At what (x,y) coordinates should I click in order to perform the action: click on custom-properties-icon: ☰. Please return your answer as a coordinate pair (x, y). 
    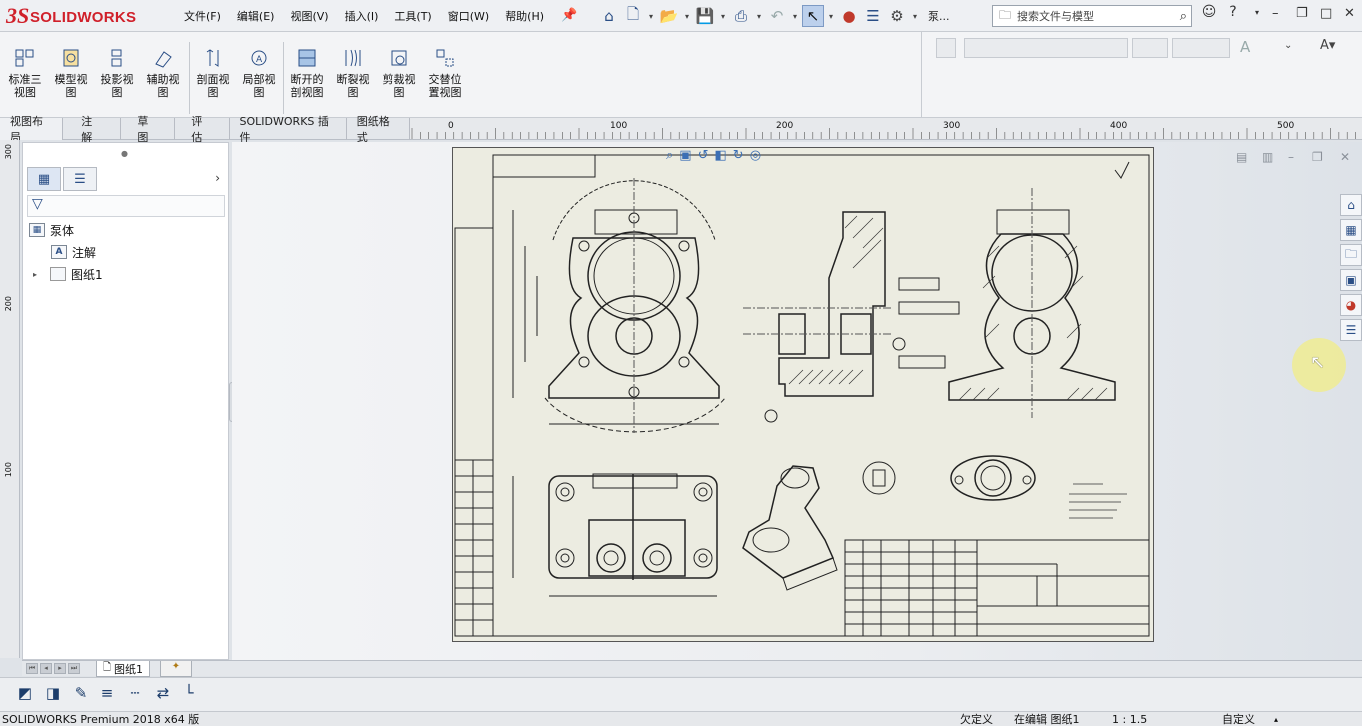
    Looking at the image, I should click on (1351, 330).